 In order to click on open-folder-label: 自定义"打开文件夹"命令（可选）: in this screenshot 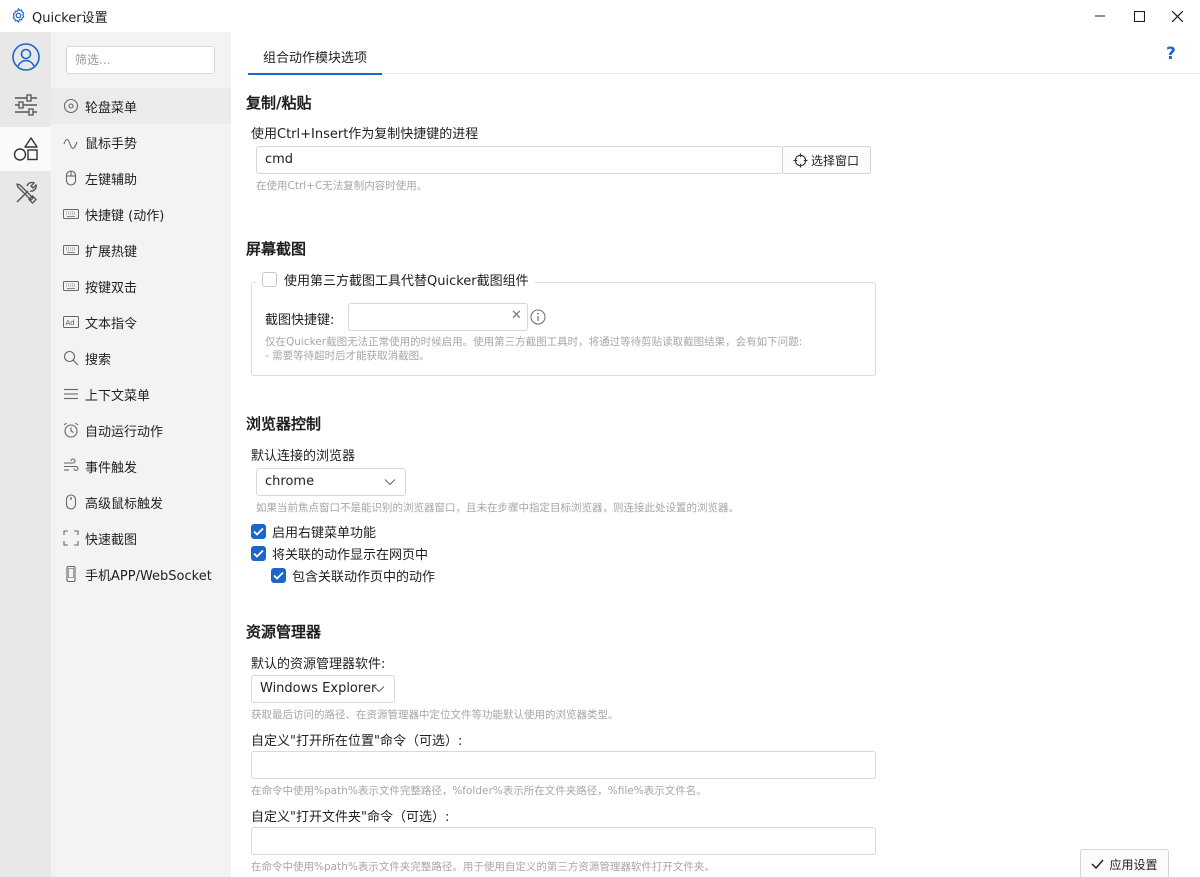, I will do `click(350, 817)`.